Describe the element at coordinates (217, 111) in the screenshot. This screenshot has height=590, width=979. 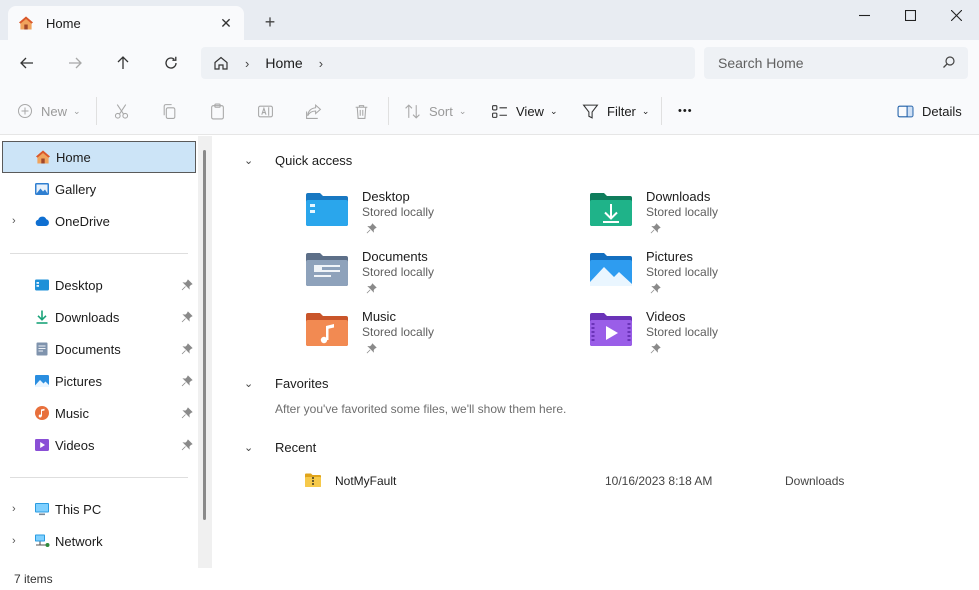
I see `paste-icon` at that location.